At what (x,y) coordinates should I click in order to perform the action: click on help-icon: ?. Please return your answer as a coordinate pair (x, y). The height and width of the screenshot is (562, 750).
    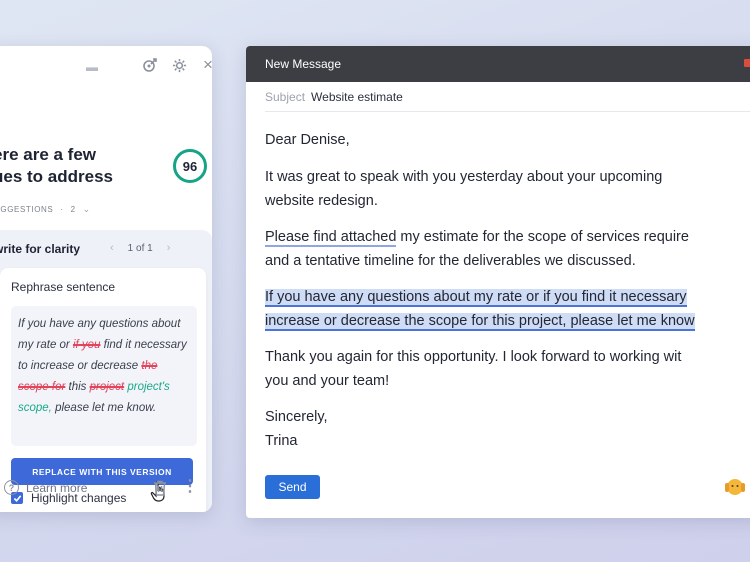
    Looking at the image, I should click on (11, 487).